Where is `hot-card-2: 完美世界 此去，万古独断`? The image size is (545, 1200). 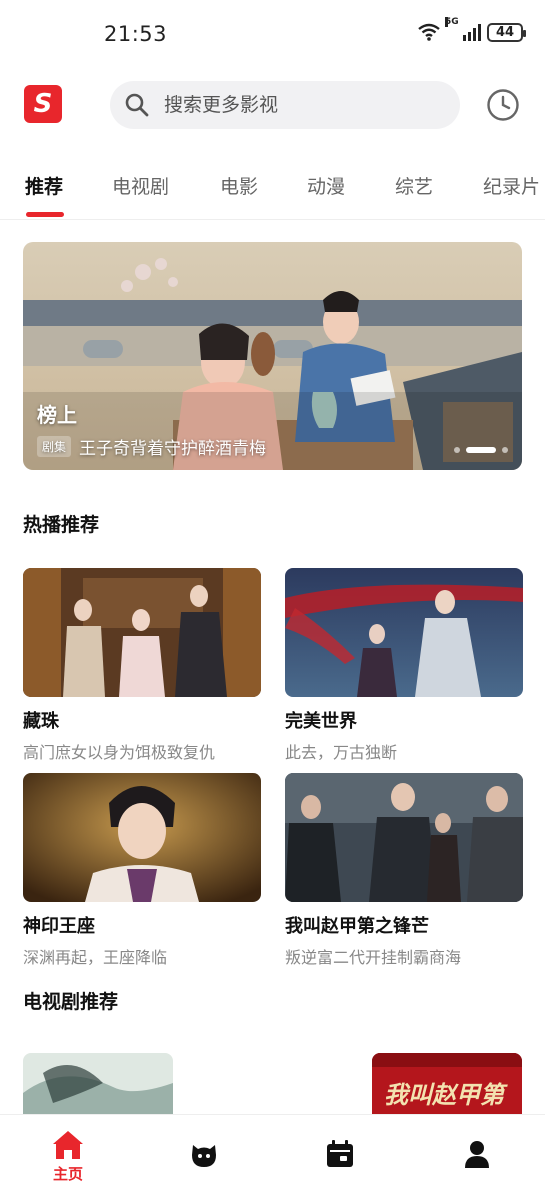 hot-card-2: 完美世界 此去，万古独断 is located at coordinates (404, 665).